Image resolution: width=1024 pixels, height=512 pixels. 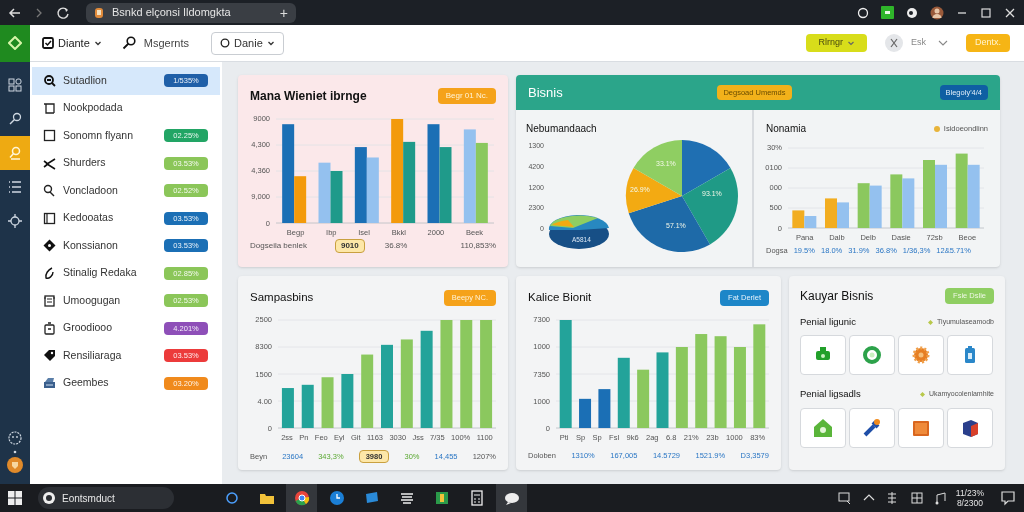 What do you see at coordinates (282, 297) in the screenshot?
I see `card-title: Sampasbins` at bounding box center [282, 297].